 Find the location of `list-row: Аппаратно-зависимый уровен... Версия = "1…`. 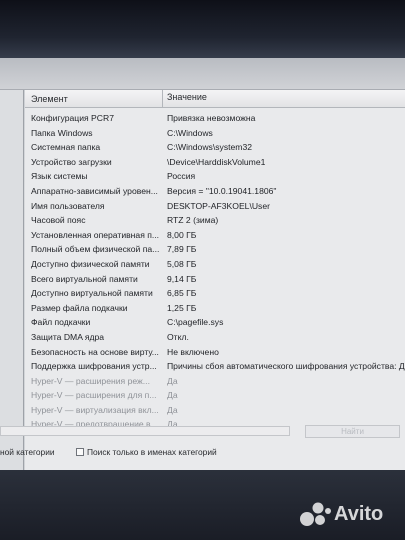

list-row: Аппаратно-зависимый уровен... Версия = "1… is located at coordinates (215, 192).